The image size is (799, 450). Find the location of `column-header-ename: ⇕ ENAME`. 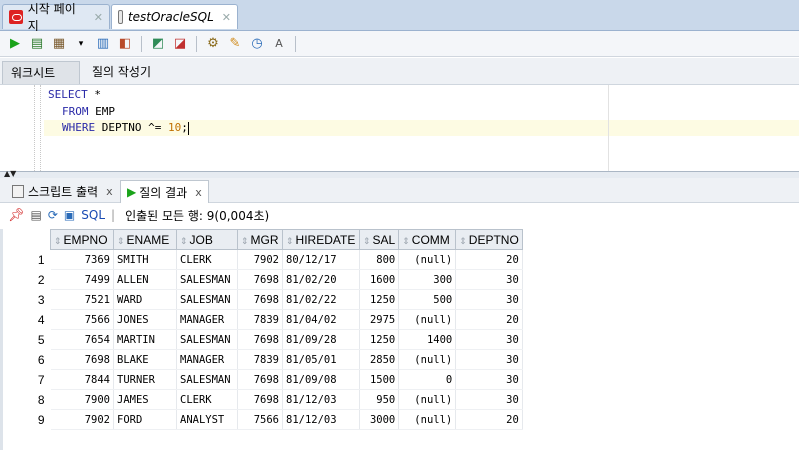

column-header-ename: ⇕ ENAME is located at coordinates (145, 239).